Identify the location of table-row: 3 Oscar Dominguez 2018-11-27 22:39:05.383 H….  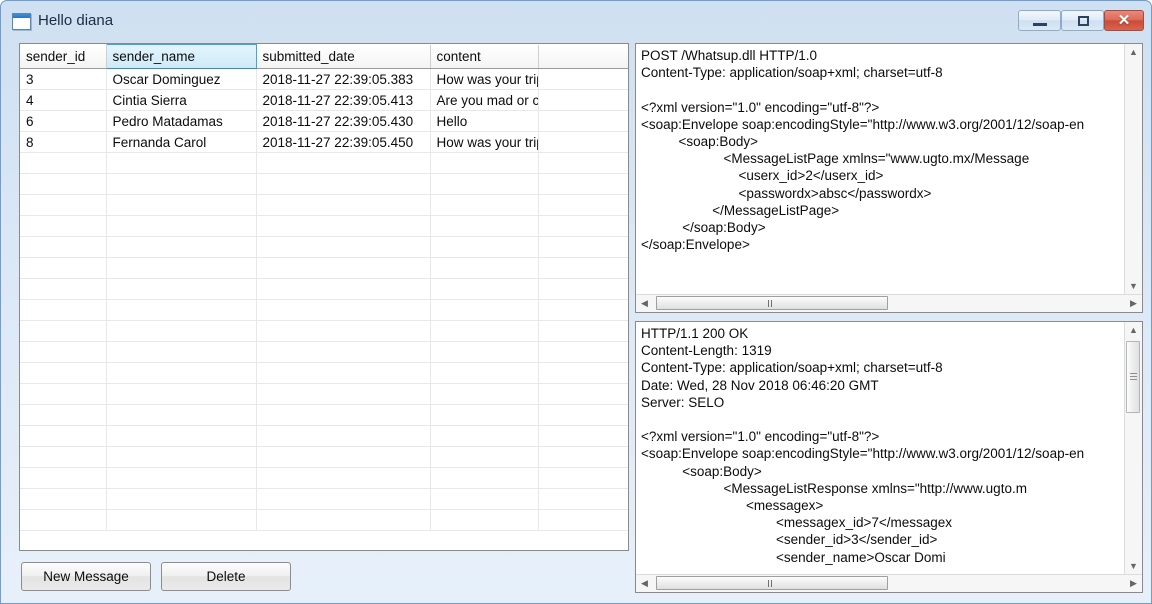
(324, 79).